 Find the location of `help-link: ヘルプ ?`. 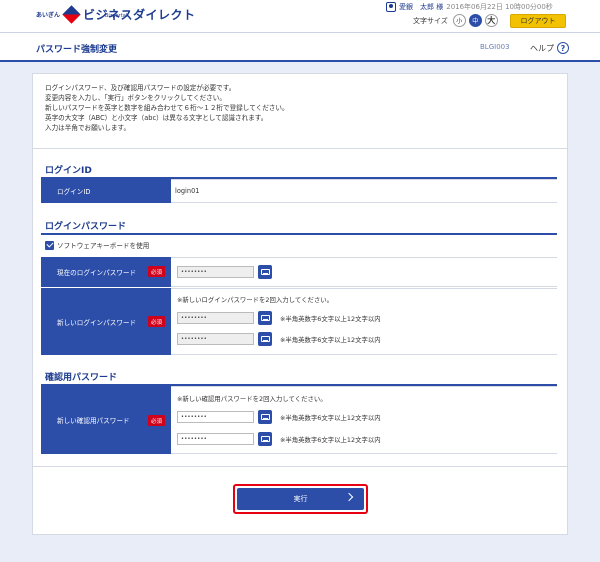

help-link: ヘルプ ? is located at coordinates (549, 48).